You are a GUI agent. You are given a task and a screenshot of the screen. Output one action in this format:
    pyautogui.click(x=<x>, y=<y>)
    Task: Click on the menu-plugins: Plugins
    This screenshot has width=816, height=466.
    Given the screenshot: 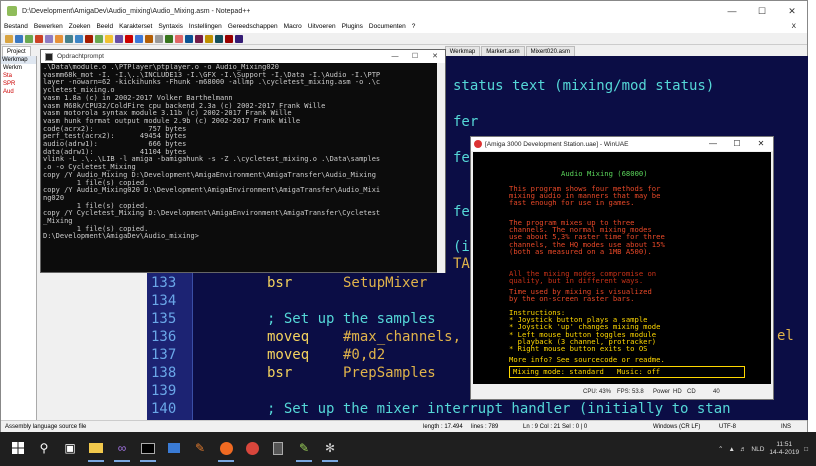 What is the action you would take?
    pyautogui.click(x=352, y=27)
    